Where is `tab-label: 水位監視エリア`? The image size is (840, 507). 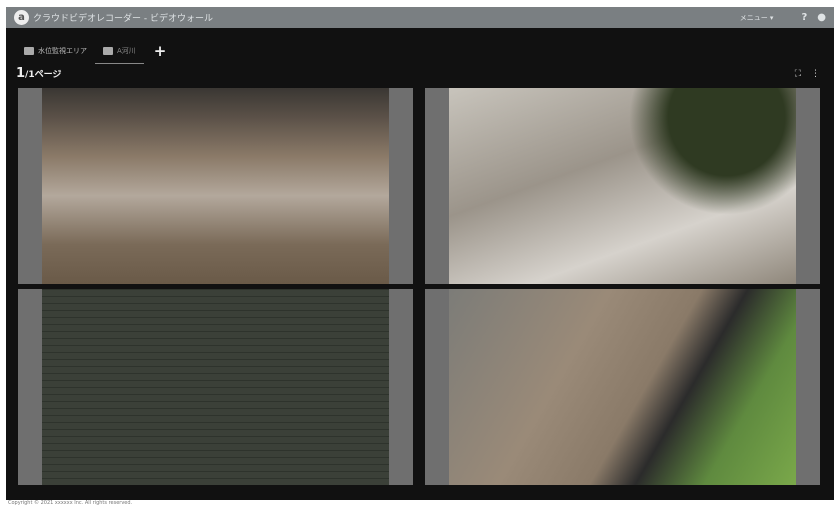 tab-label: 水位監視エリア is located at coordinates (62, 51).